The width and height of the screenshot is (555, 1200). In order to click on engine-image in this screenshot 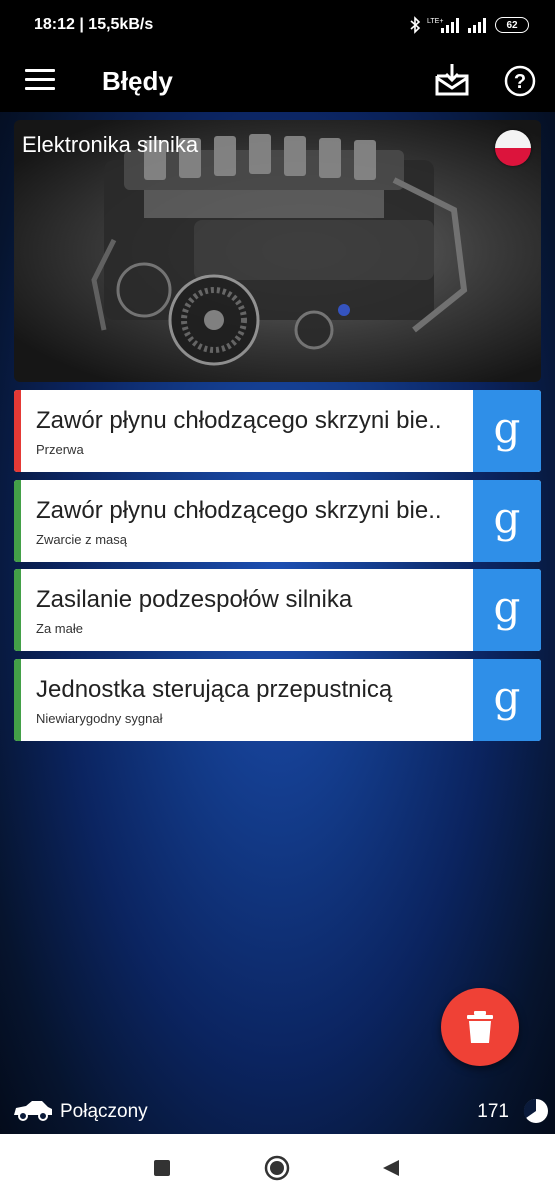, I will do `click(279, 250)`.